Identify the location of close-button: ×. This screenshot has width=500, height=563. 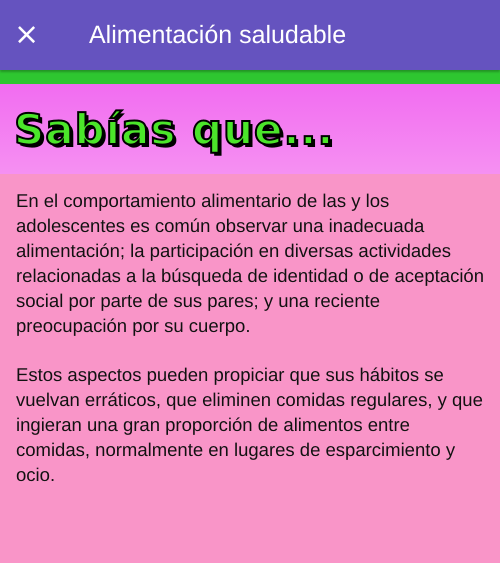
(24, 35).